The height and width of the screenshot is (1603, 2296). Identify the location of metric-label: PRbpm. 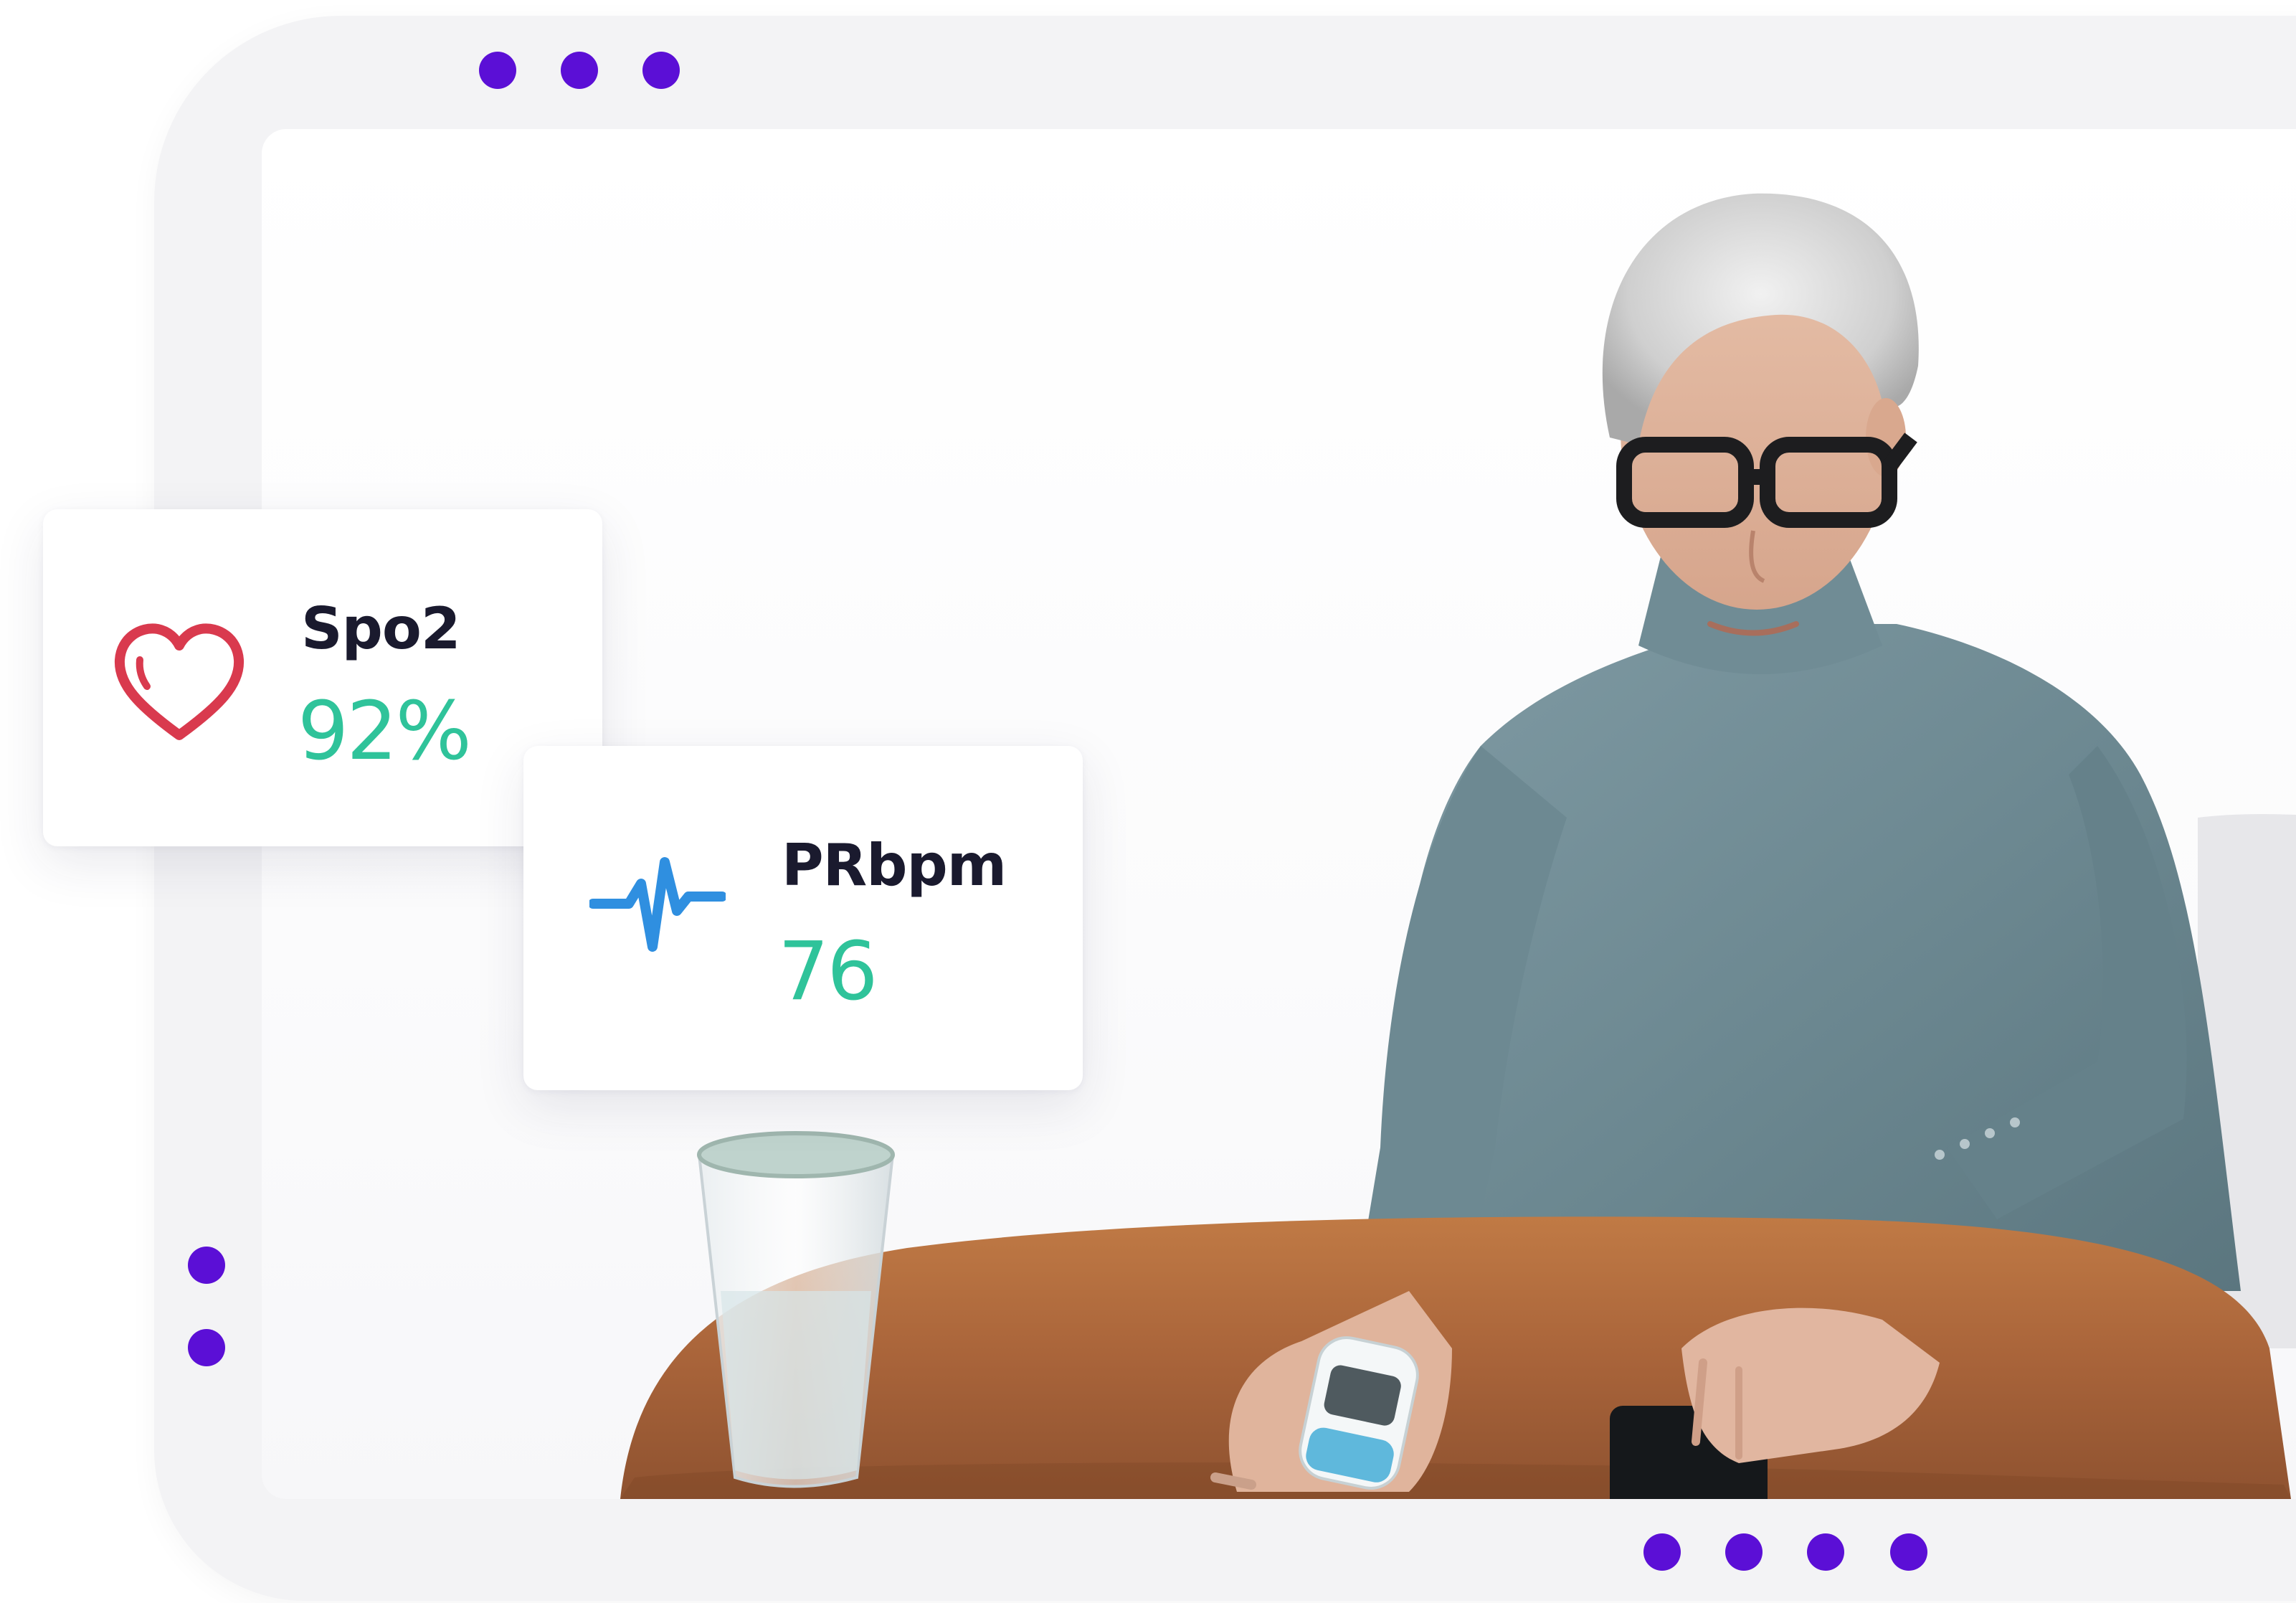
(895, 865).